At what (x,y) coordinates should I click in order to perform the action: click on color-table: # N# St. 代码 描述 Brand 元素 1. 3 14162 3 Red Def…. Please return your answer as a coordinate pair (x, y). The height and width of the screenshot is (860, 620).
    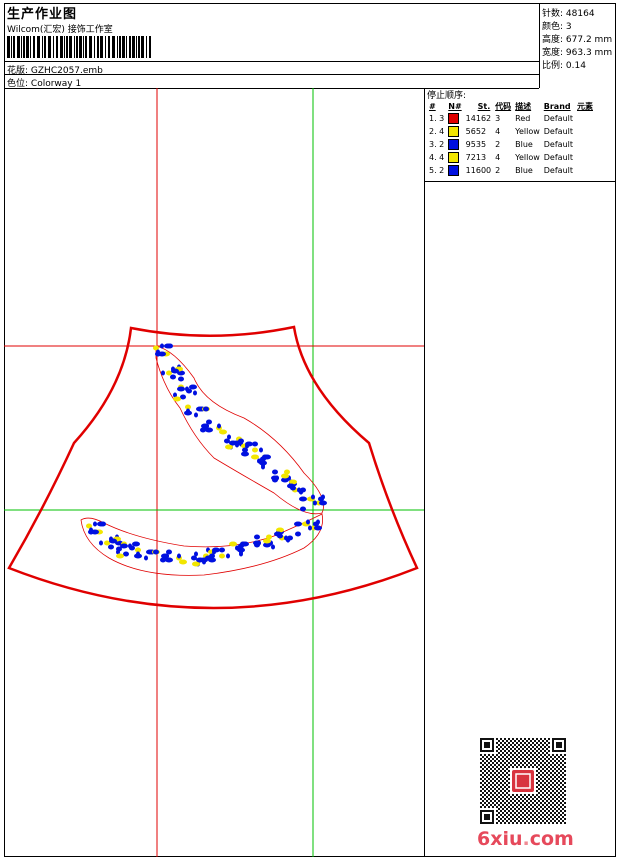
    Looking at the image, I should click on (511, 138).